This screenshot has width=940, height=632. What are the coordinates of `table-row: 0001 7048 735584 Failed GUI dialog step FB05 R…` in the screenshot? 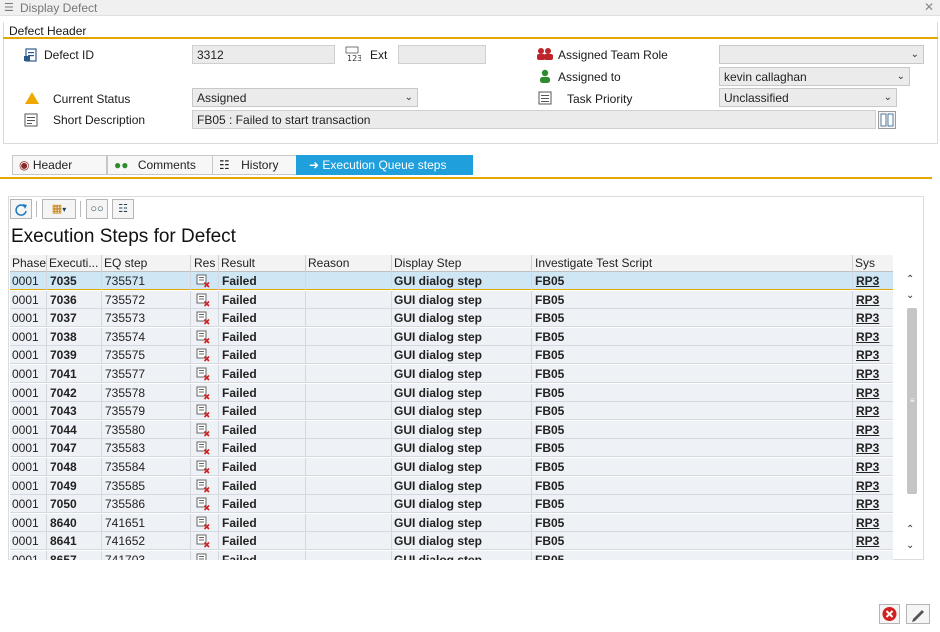 It's located at (451, 467).